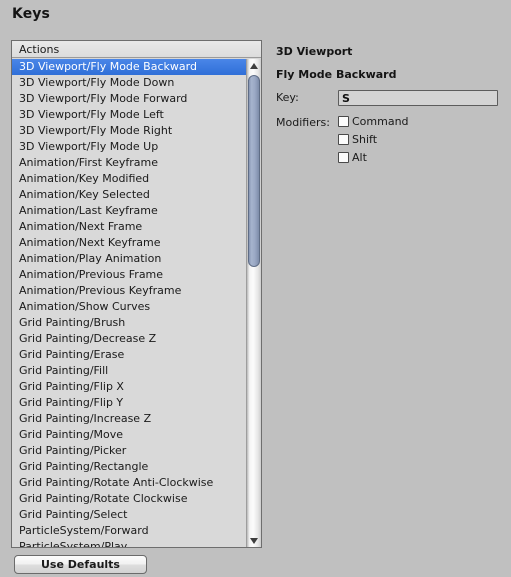  What do you see at coordinates (129, 83) in the screenshot?
I see `list-item: 3D Viewport/Fly Mode Down` at bounding box center [129, 83].